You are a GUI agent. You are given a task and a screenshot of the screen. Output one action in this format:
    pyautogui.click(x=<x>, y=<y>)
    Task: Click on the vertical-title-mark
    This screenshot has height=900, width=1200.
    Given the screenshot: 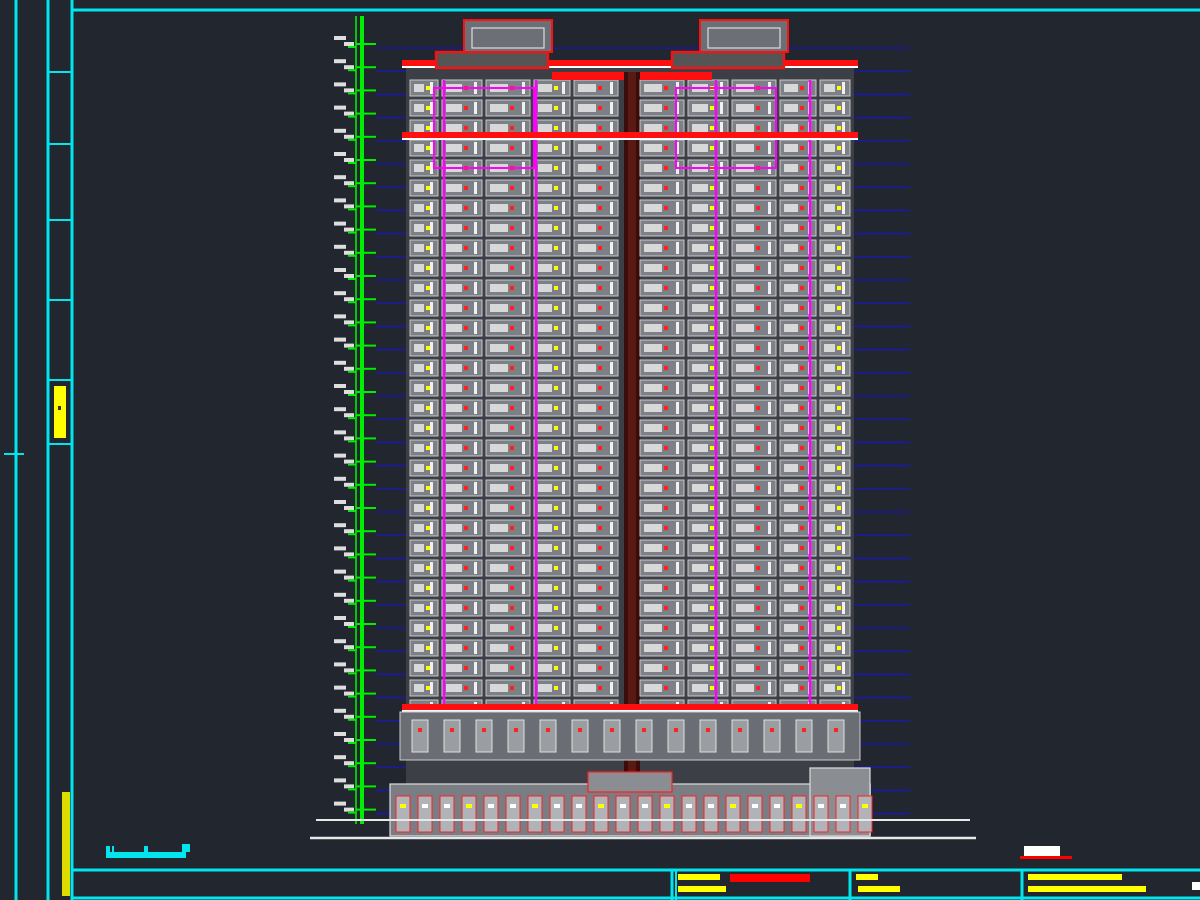 What is the action you would take?
    pyautogui.click(x=66, y=844)
    